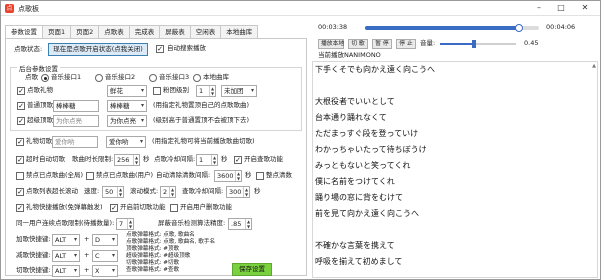 The image size is (601, 280). I want to click on user-delete-label: 开启用户删歌功能, so click(206, 207).